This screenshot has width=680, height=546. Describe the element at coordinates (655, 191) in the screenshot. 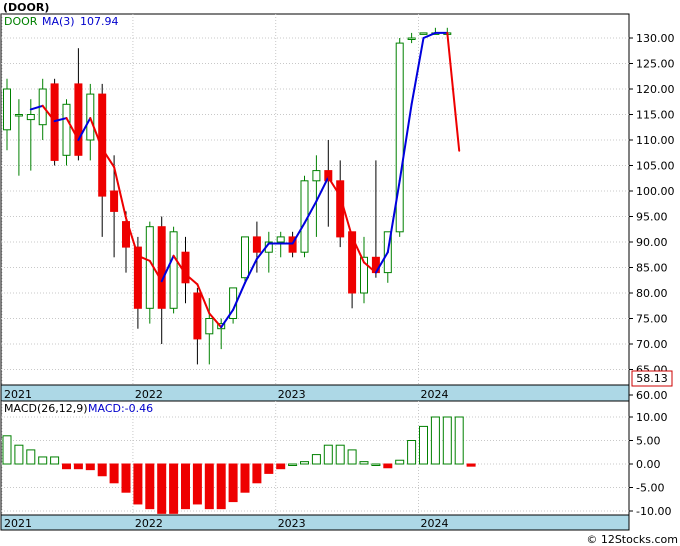

I see `price-tick-label: 100.00` at that location.